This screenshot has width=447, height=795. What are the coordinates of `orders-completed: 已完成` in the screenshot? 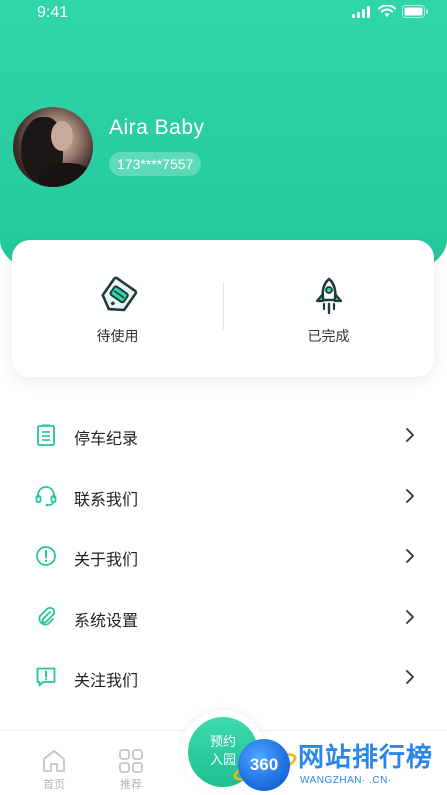 It's located at (328, 308).